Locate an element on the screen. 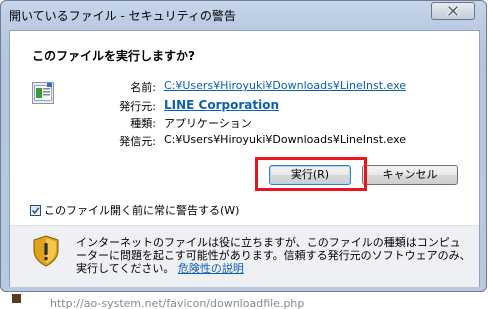  source-value: C:¥Users¥Hiroyuki¥Downloads¥LineInst.exe is located at coordinates (285, 139).